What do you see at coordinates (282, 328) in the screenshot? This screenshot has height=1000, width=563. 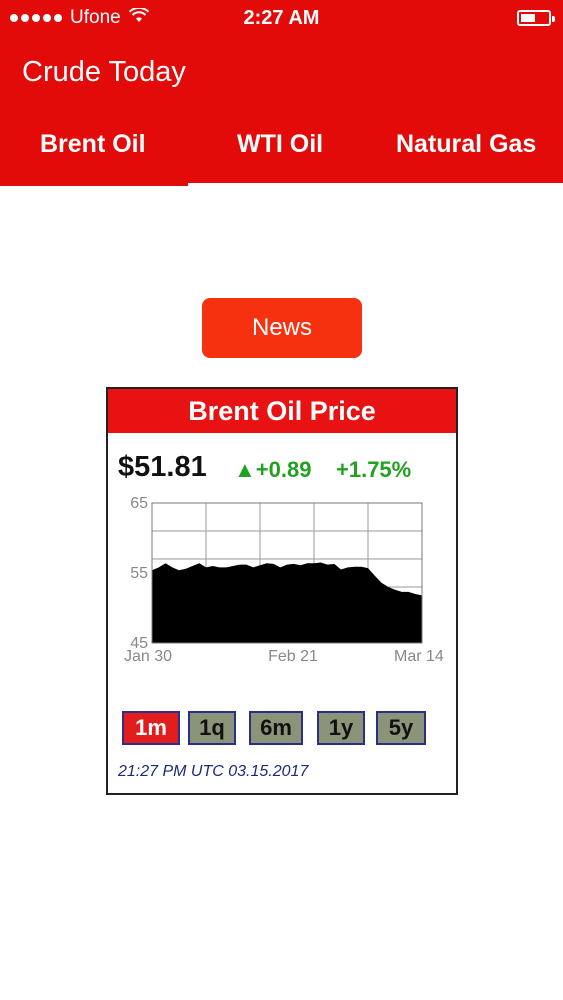 I see `news-button: News` at bounding box center [282, 328].